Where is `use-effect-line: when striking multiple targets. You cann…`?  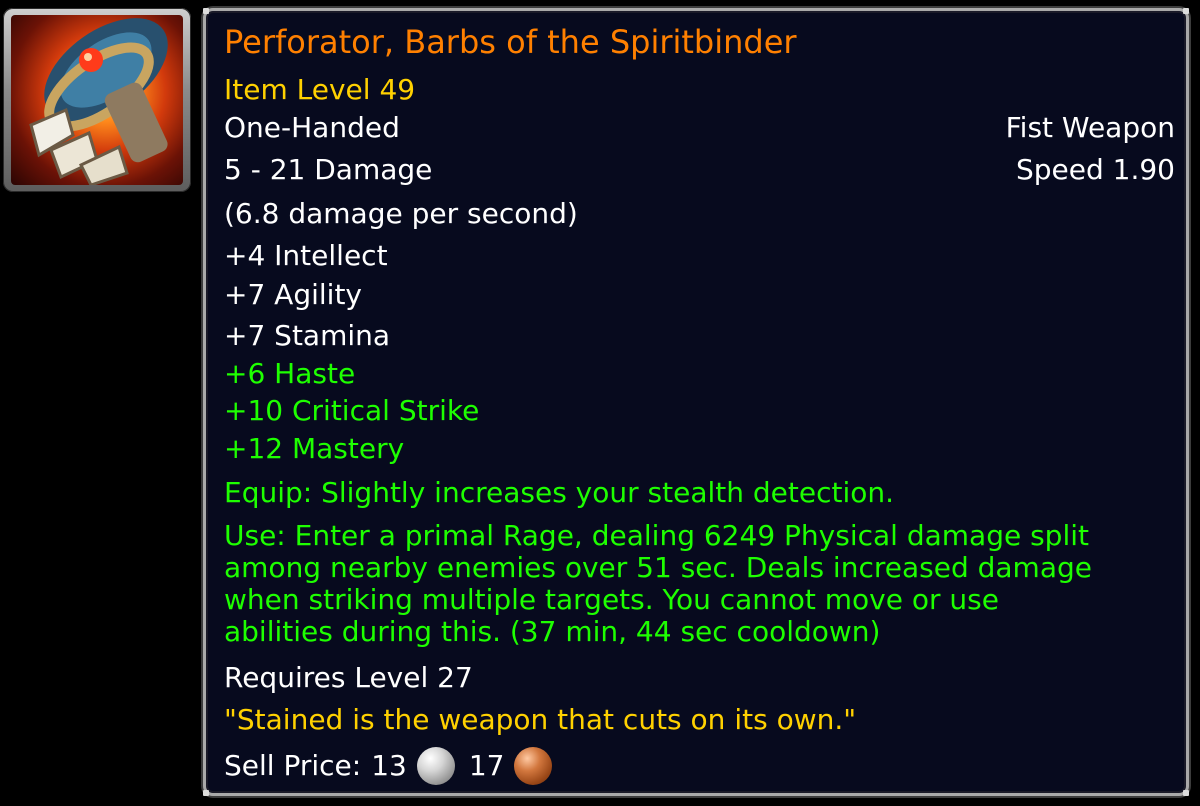
use-effect-line: when striking multiple targets. You cann… is located at coordinates (611, 599).